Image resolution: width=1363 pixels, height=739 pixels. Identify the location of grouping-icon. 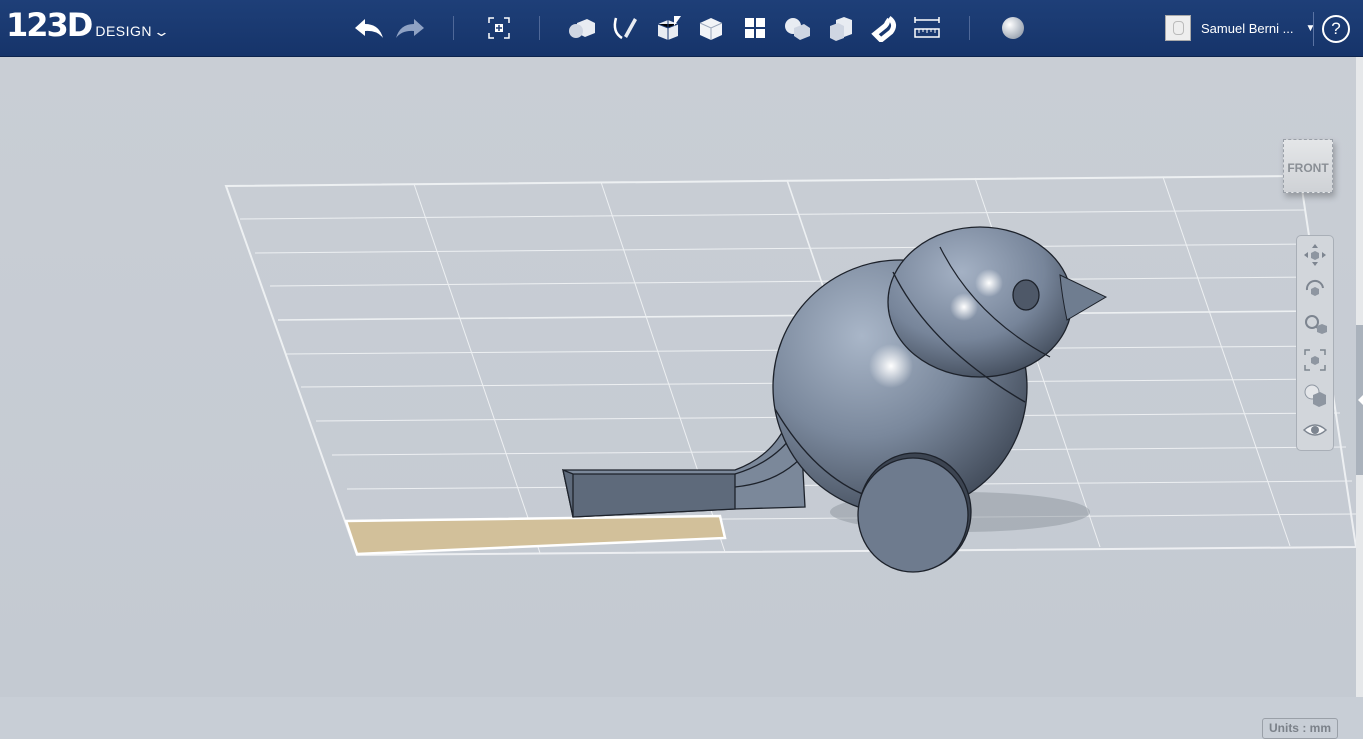
(797, 29).